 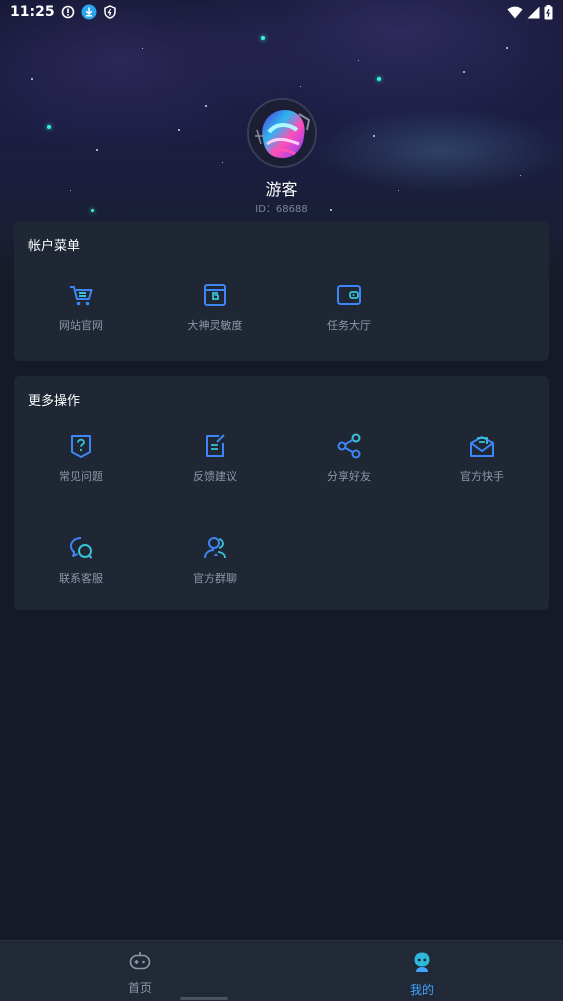 I want to click on tab-mine: 我的, so click(x=422, y=974).